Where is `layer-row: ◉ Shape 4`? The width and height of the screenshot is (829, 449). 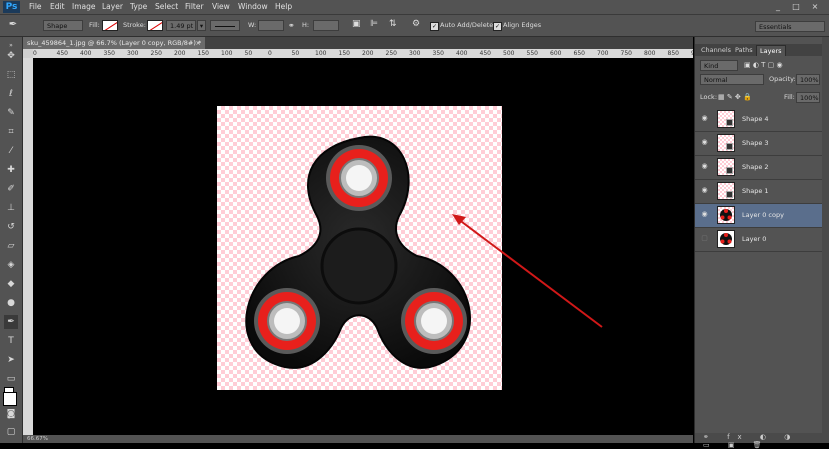
layer-row: ◉ Shape 4 is located at coordinates (758, 120).